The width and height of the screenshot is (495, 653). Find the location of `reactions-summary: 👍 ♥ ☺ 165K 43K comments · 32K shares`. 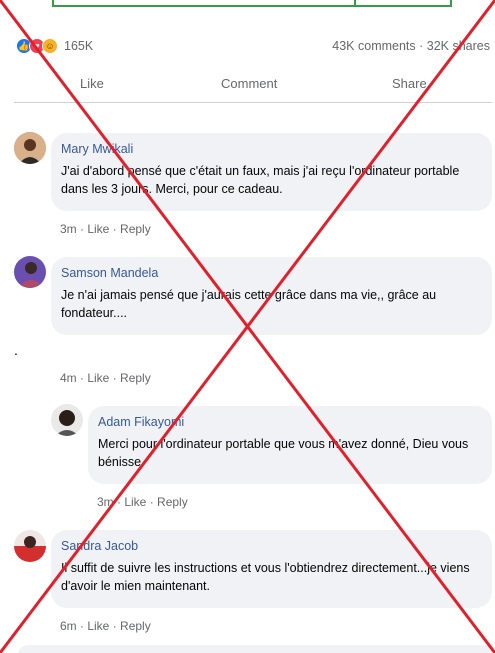

reactions-summary: 👍 ♥ ☺ 165K 43K comments · 32K shares is located at coordinates (255, 46).